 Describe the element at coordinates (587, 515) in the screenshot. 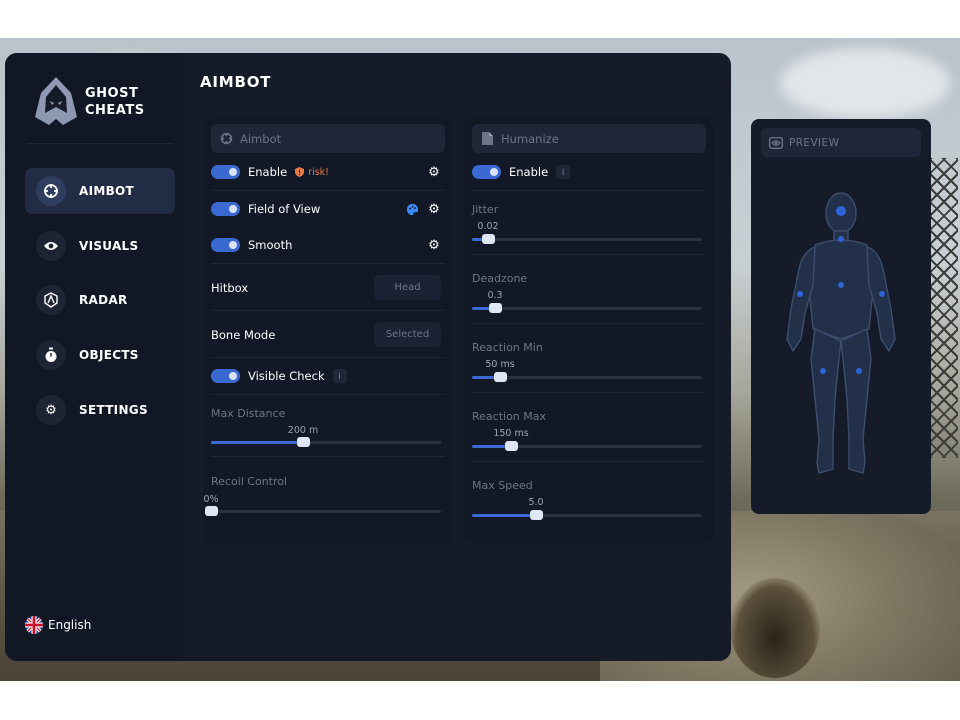

I see `max-speed-slider` at that location.